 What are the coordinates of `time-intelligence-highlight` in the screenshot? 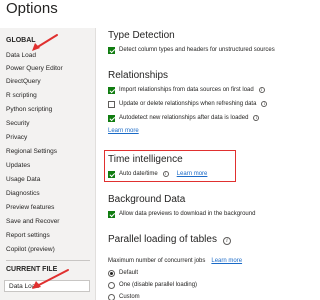 It's located at (170, 166).